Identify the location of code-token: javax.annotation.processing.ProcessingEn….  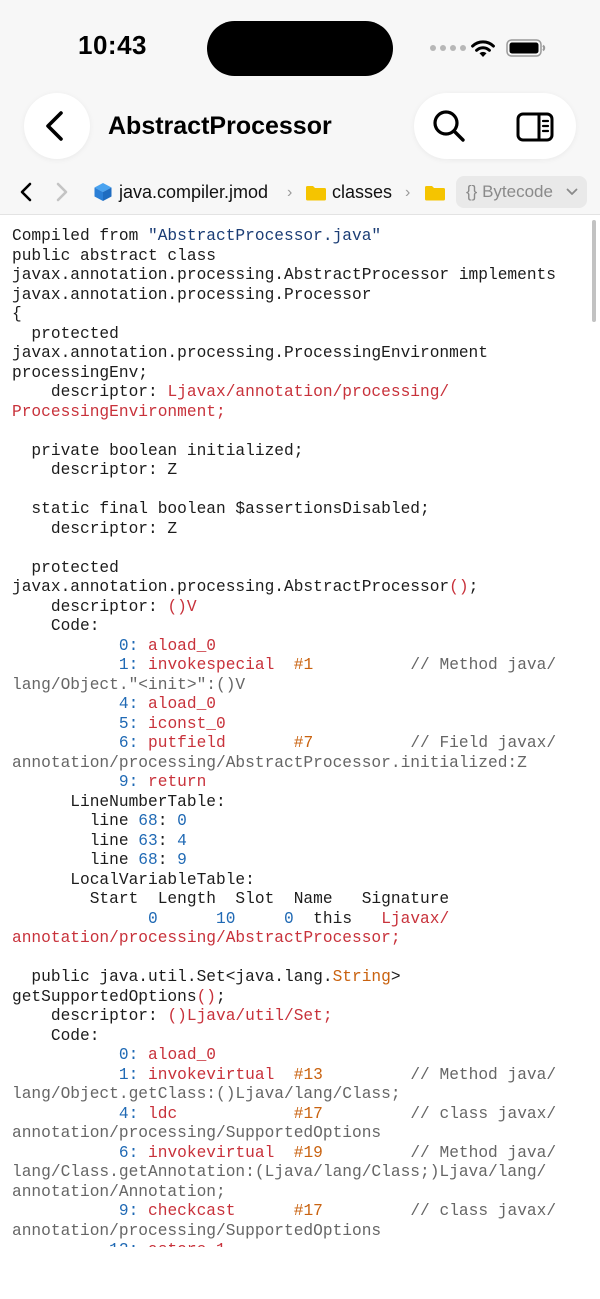
(250, 353).